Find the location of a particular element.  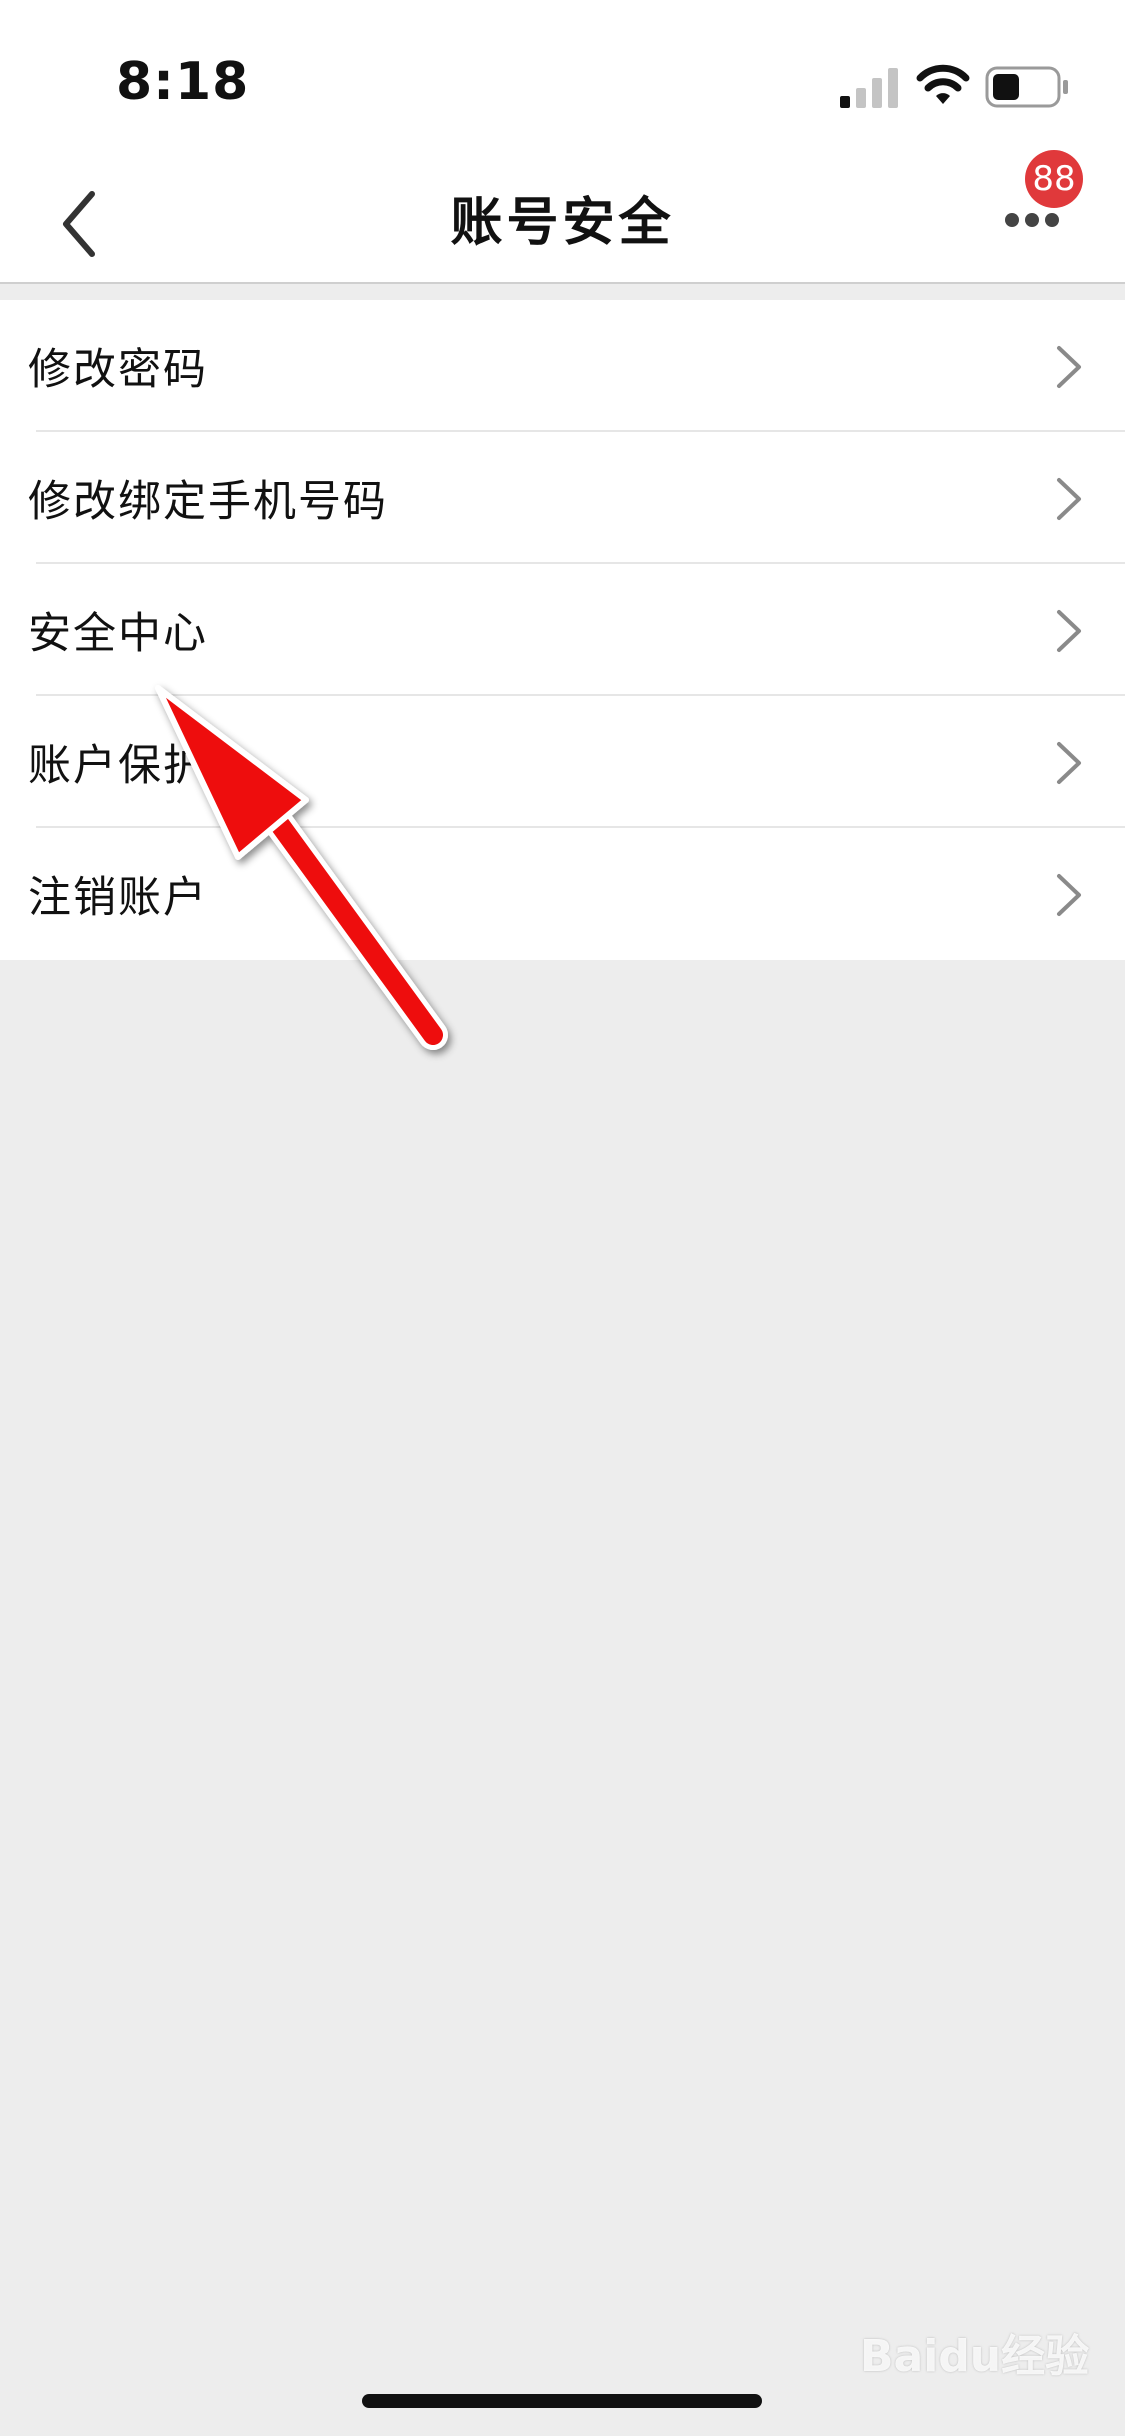

list-item-label: 注销账户 is located at coordinates (118, 898).